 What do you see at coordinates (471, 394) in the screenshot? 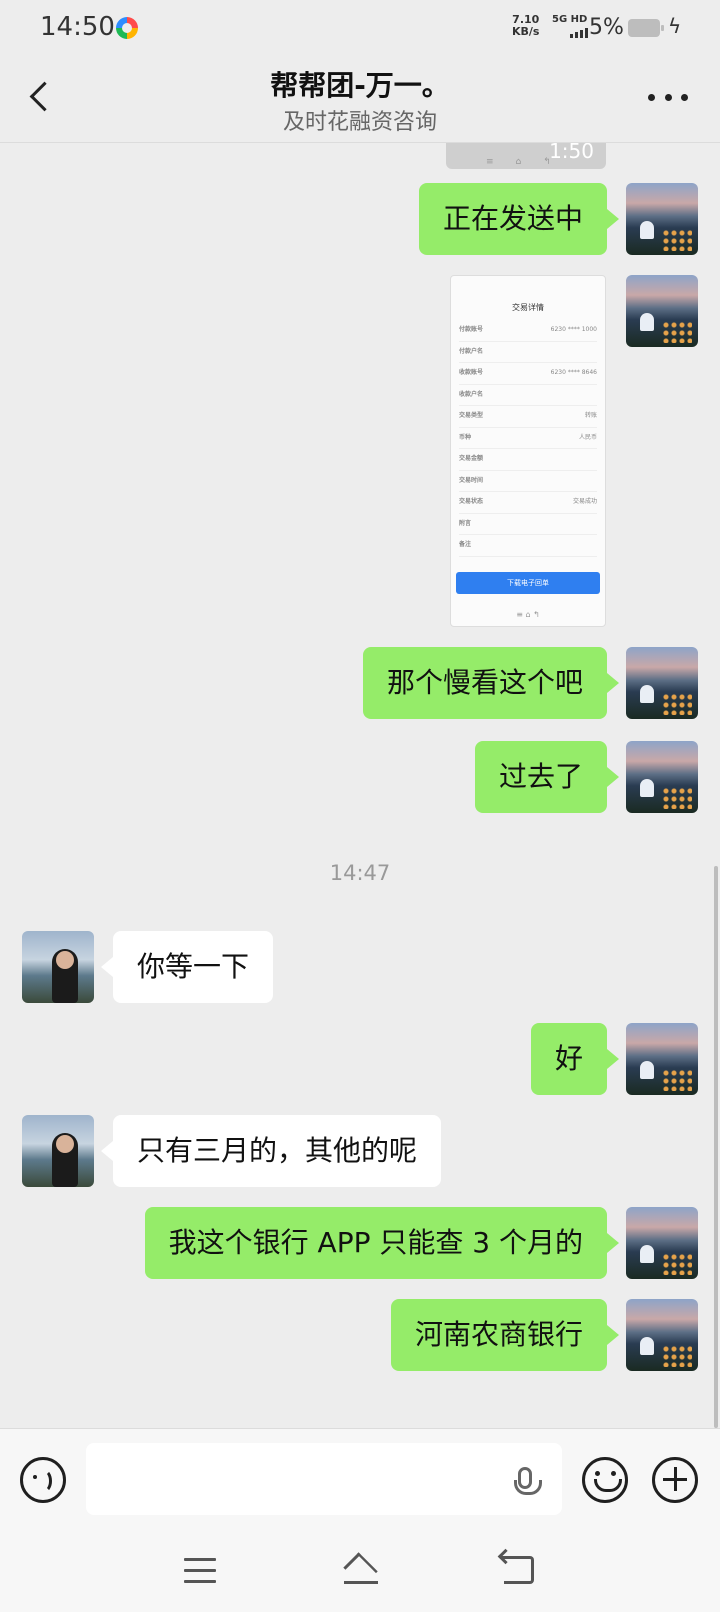
I see `screenshot-row-label: 收款户名` at bounding box center [471, 394].